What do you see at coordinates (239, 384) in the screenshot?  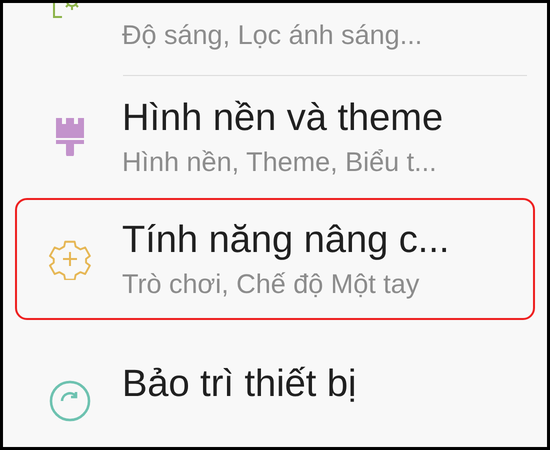 I see `item-title: Bảo trì thiết bị` at bounding box center [239, 384].